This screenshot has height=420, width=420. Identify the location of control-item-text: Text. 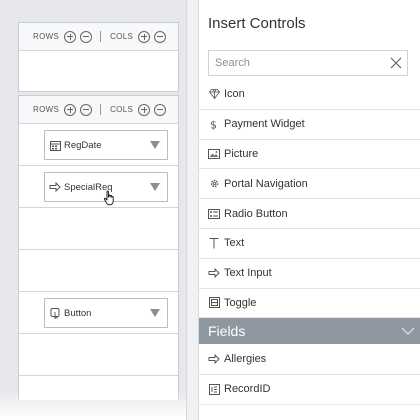
(309, 244).